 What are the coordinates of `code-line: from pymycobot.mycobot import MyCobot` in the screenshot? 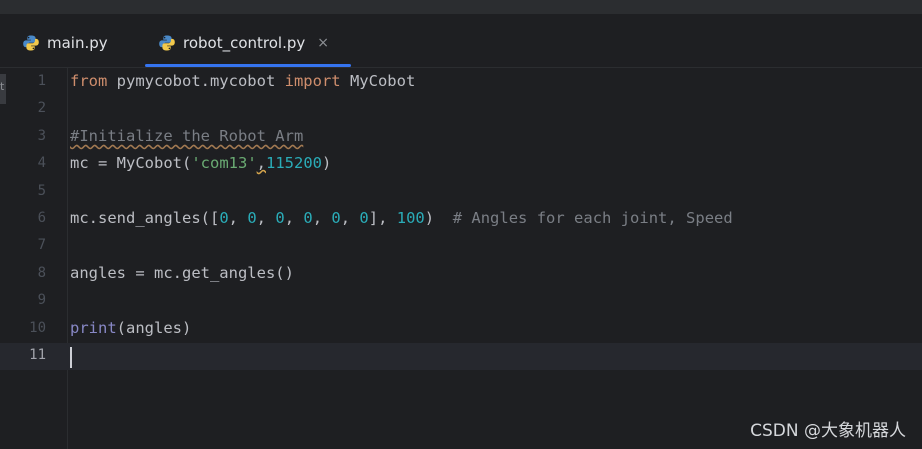 It's located at (242, 81).